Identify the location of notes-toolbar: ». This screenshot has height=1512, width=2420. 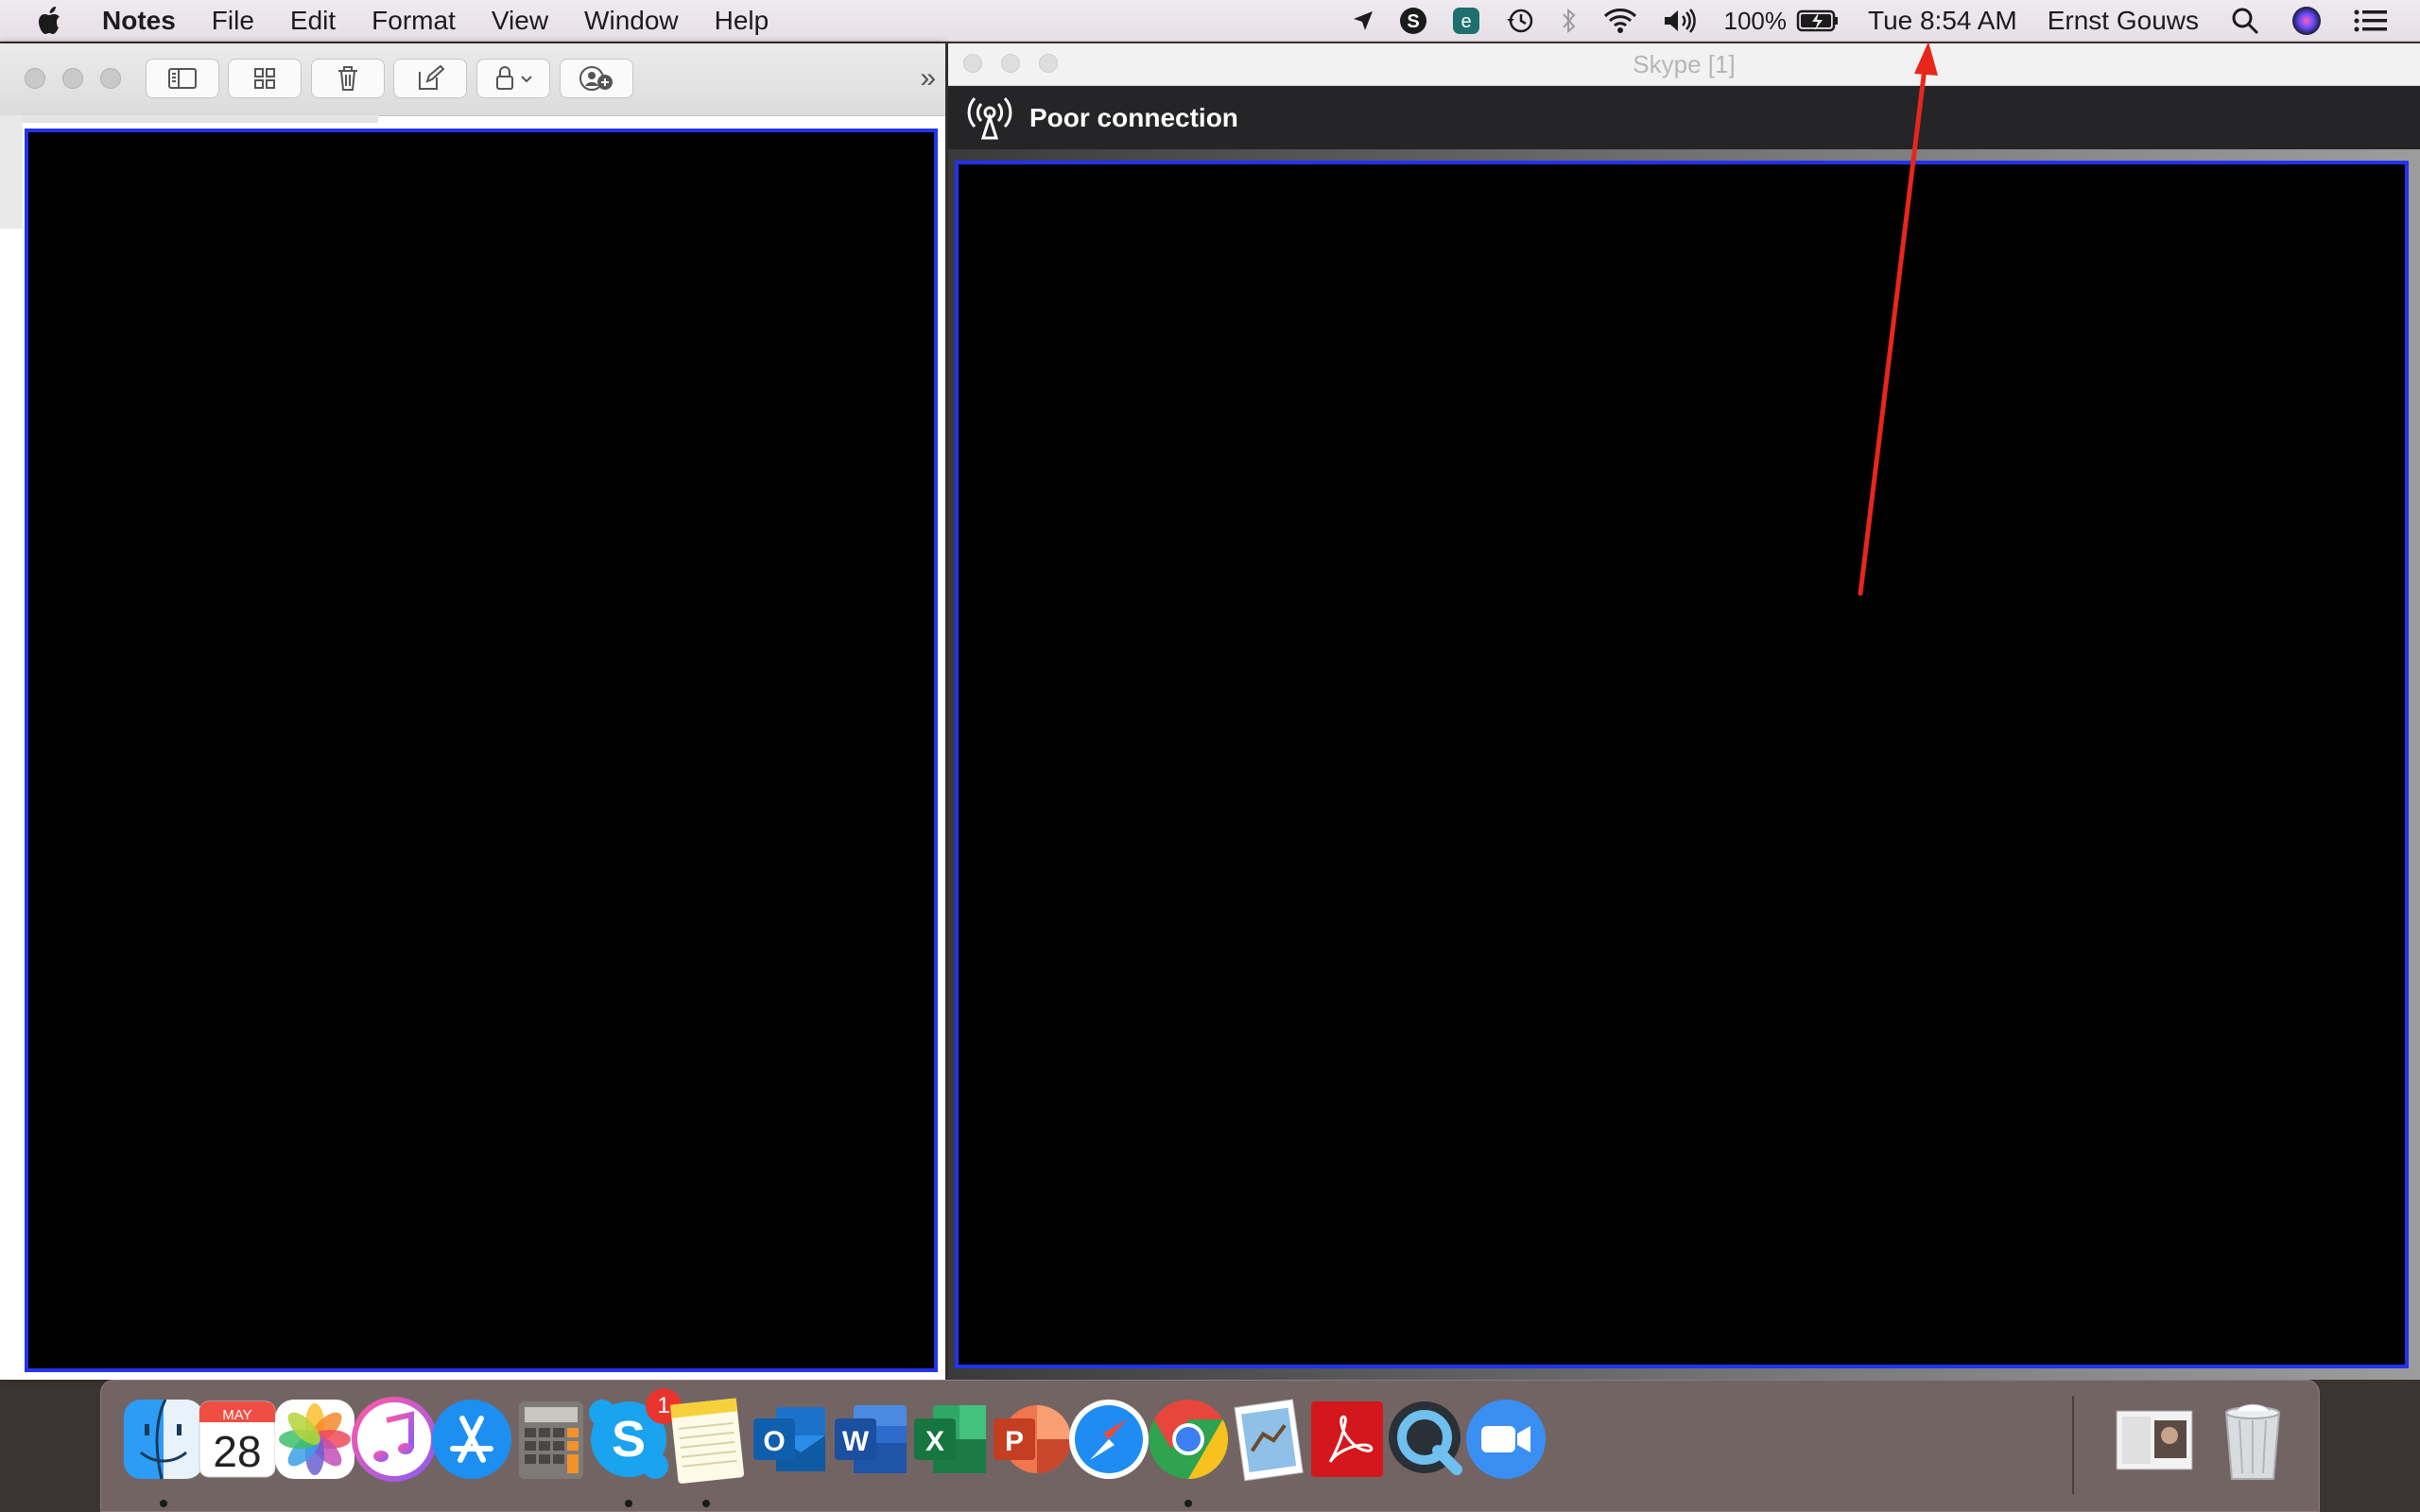
(472, 79).